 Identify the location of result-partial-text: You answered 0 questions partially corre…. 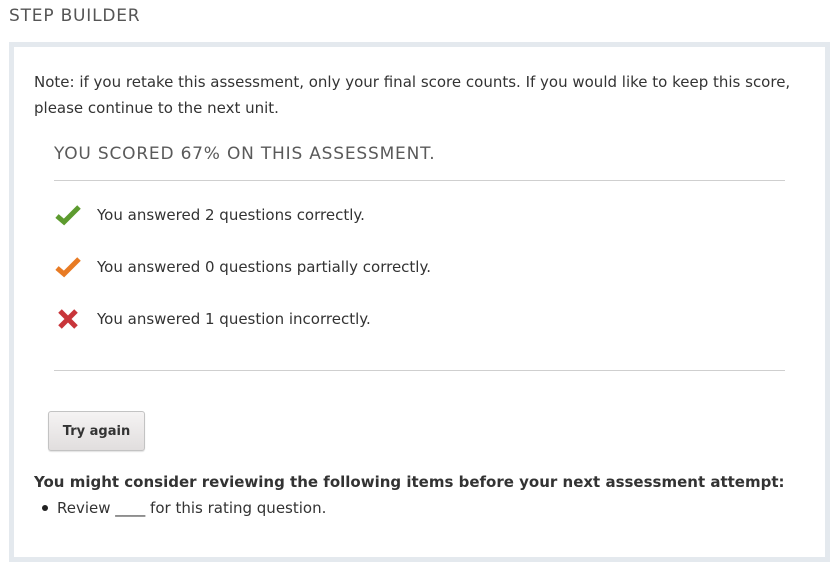
(264, 267).